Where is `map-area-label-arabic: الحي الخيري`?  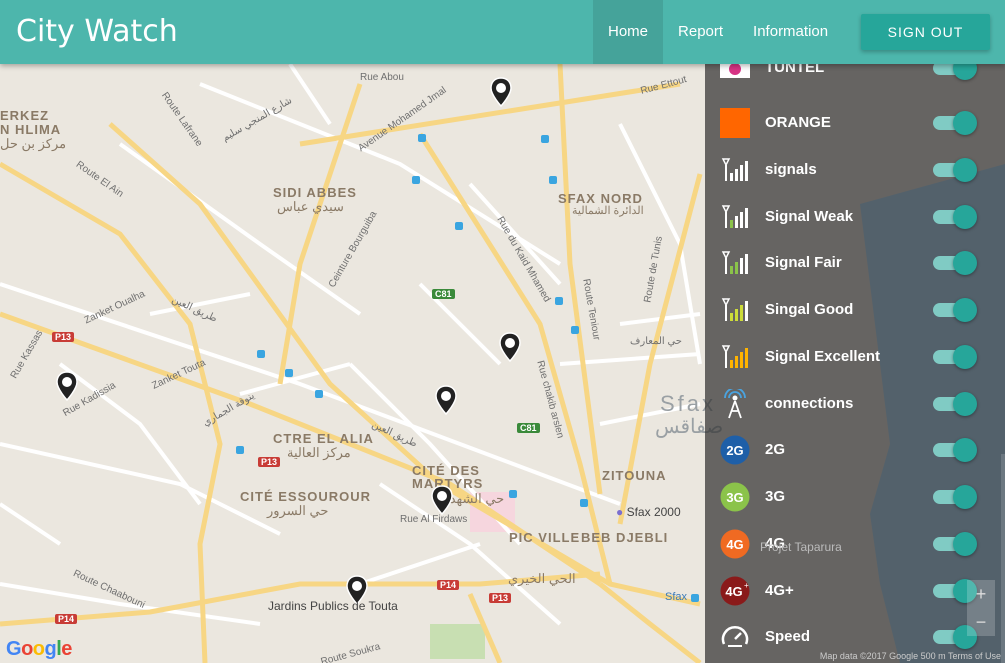
map-area-label-arabic: الحي الخيري is located at coordinates (542, 578).